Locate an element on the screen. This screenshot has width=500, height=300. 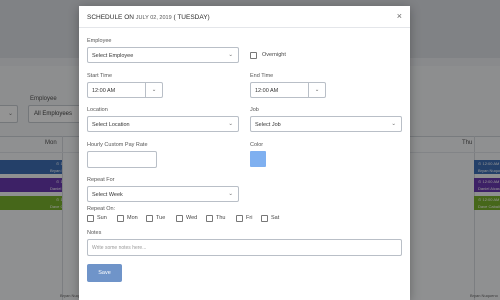
modal-title: SCHEDULE ON JULY 02, 2019 ( TUESDAY) is located at coordinates (148, 17).